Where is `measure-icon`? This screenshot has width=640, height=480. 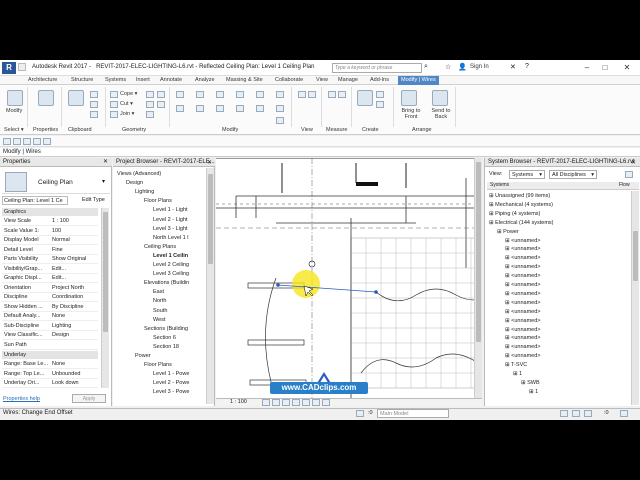 measure-icon is located at coordinates (332, 94).